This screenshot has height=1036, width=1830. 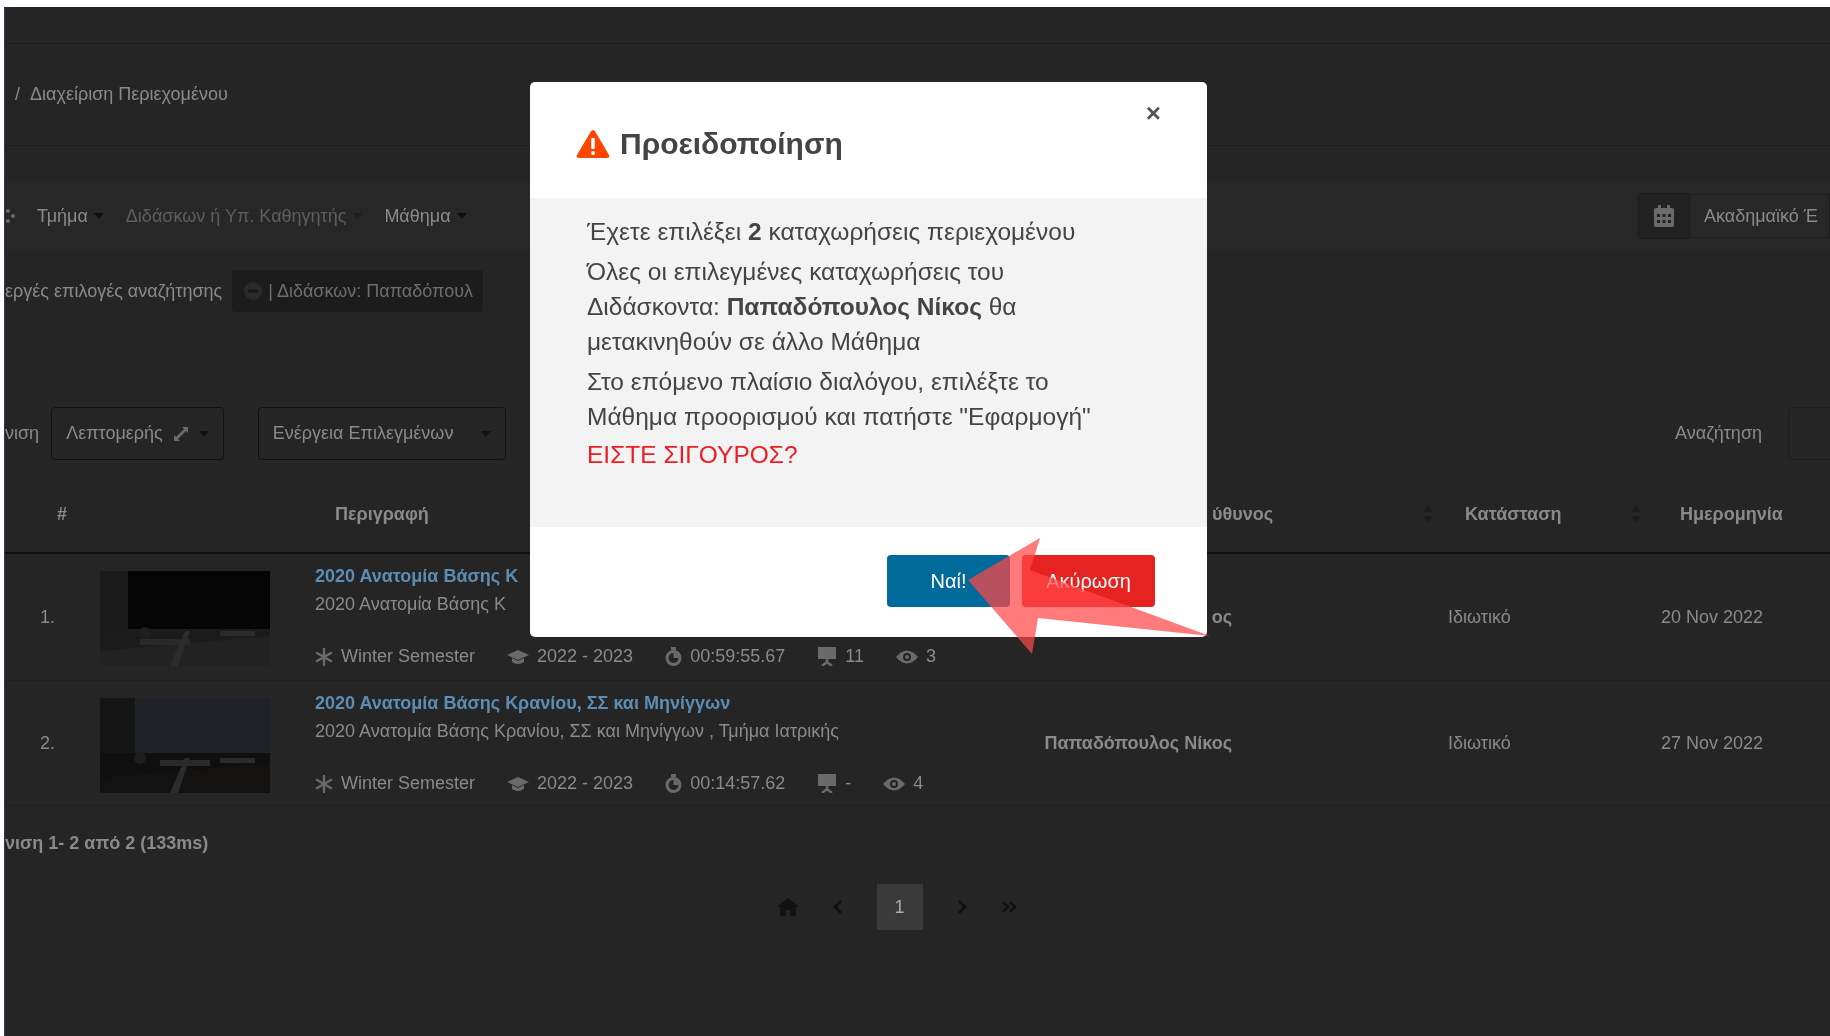 I want to click on year-field: Ακαδημαϊκό Έ, so click(x=1760, y=216).